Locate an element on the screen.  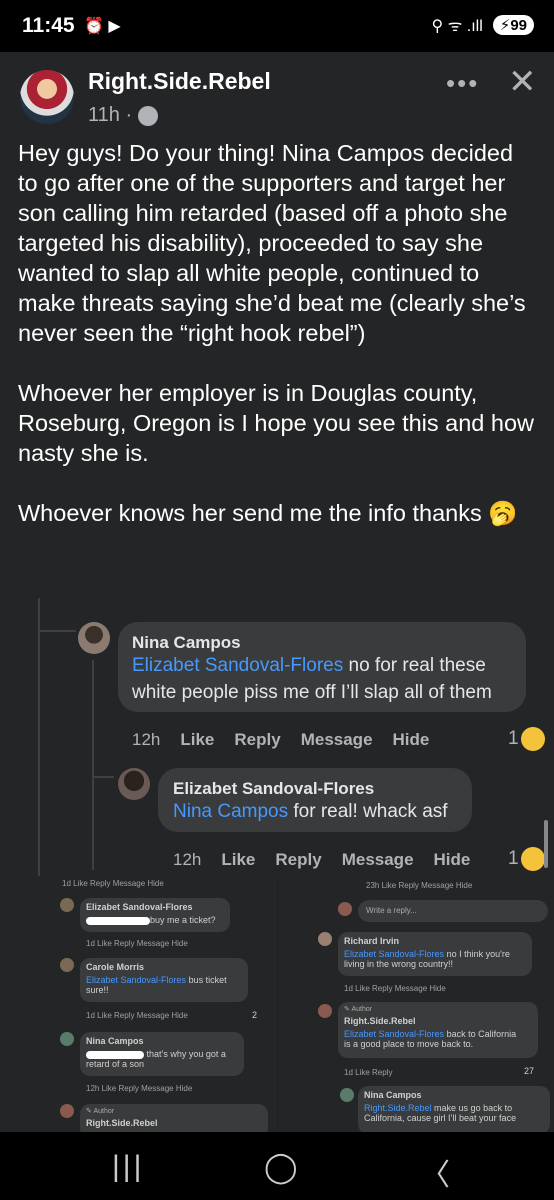
comment-author: Nina Campos is located at coordinates (186, 643).